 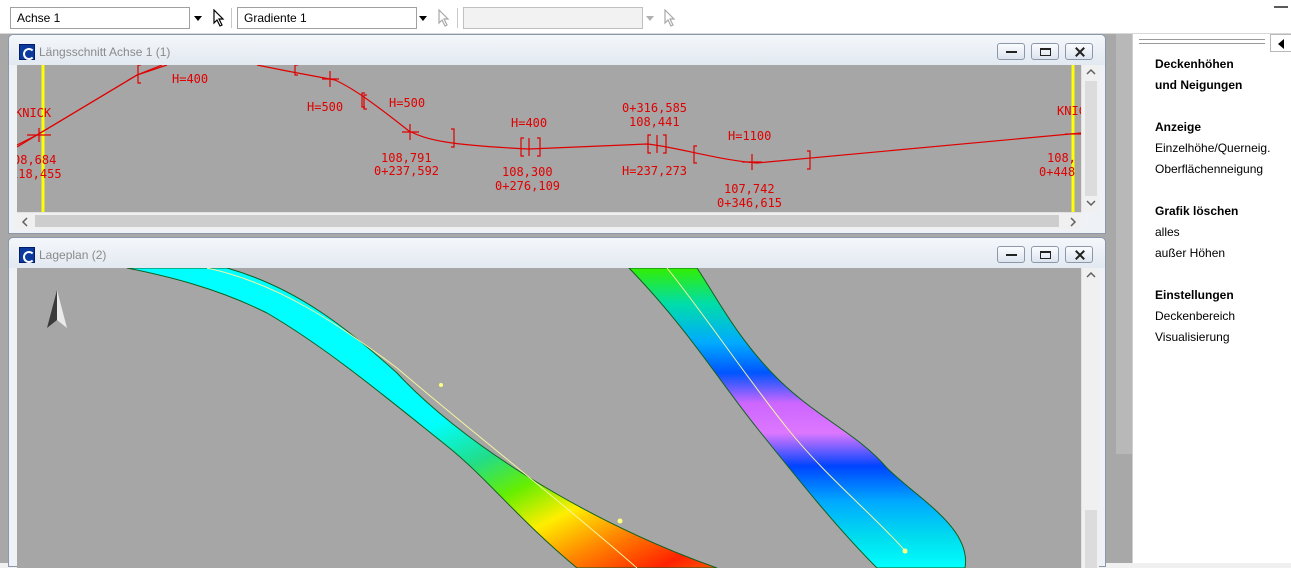 What do you see at coordinates (100, 18) in the screenshot?
I see `axis-select: Achse 1` at bounding box center [100, 18].